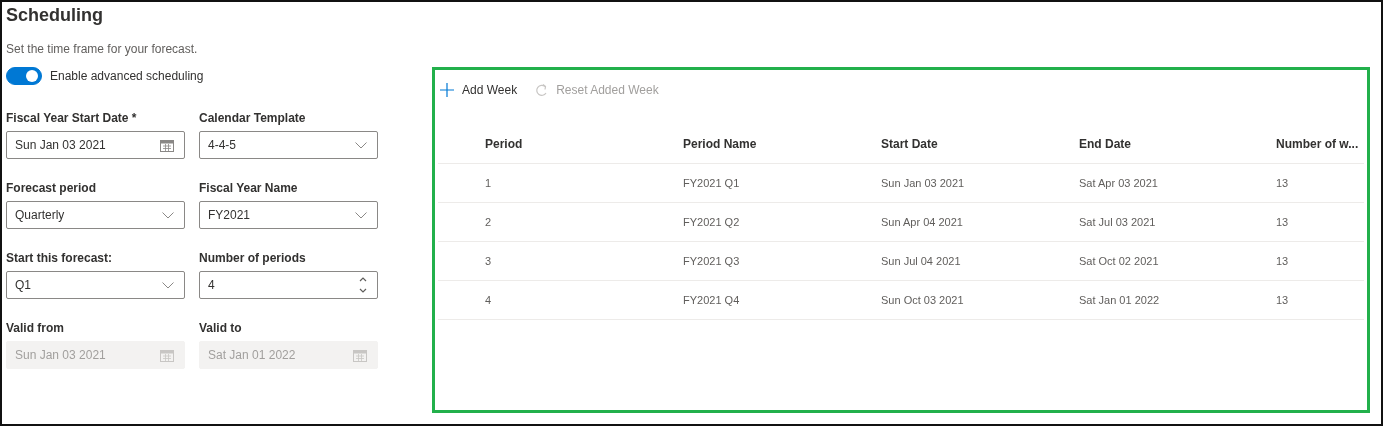 The image size is (1383, 426). Describe the element at coordinates (52, 189) in the screenshot. I see `field-label: Forecast period` at that location.